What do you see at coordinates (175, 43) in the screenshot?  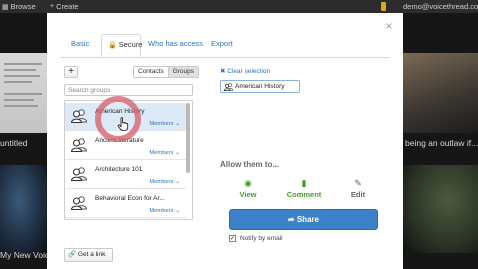 I see `tab-who-has-access: Who has access` at bounding box center [175, 43].